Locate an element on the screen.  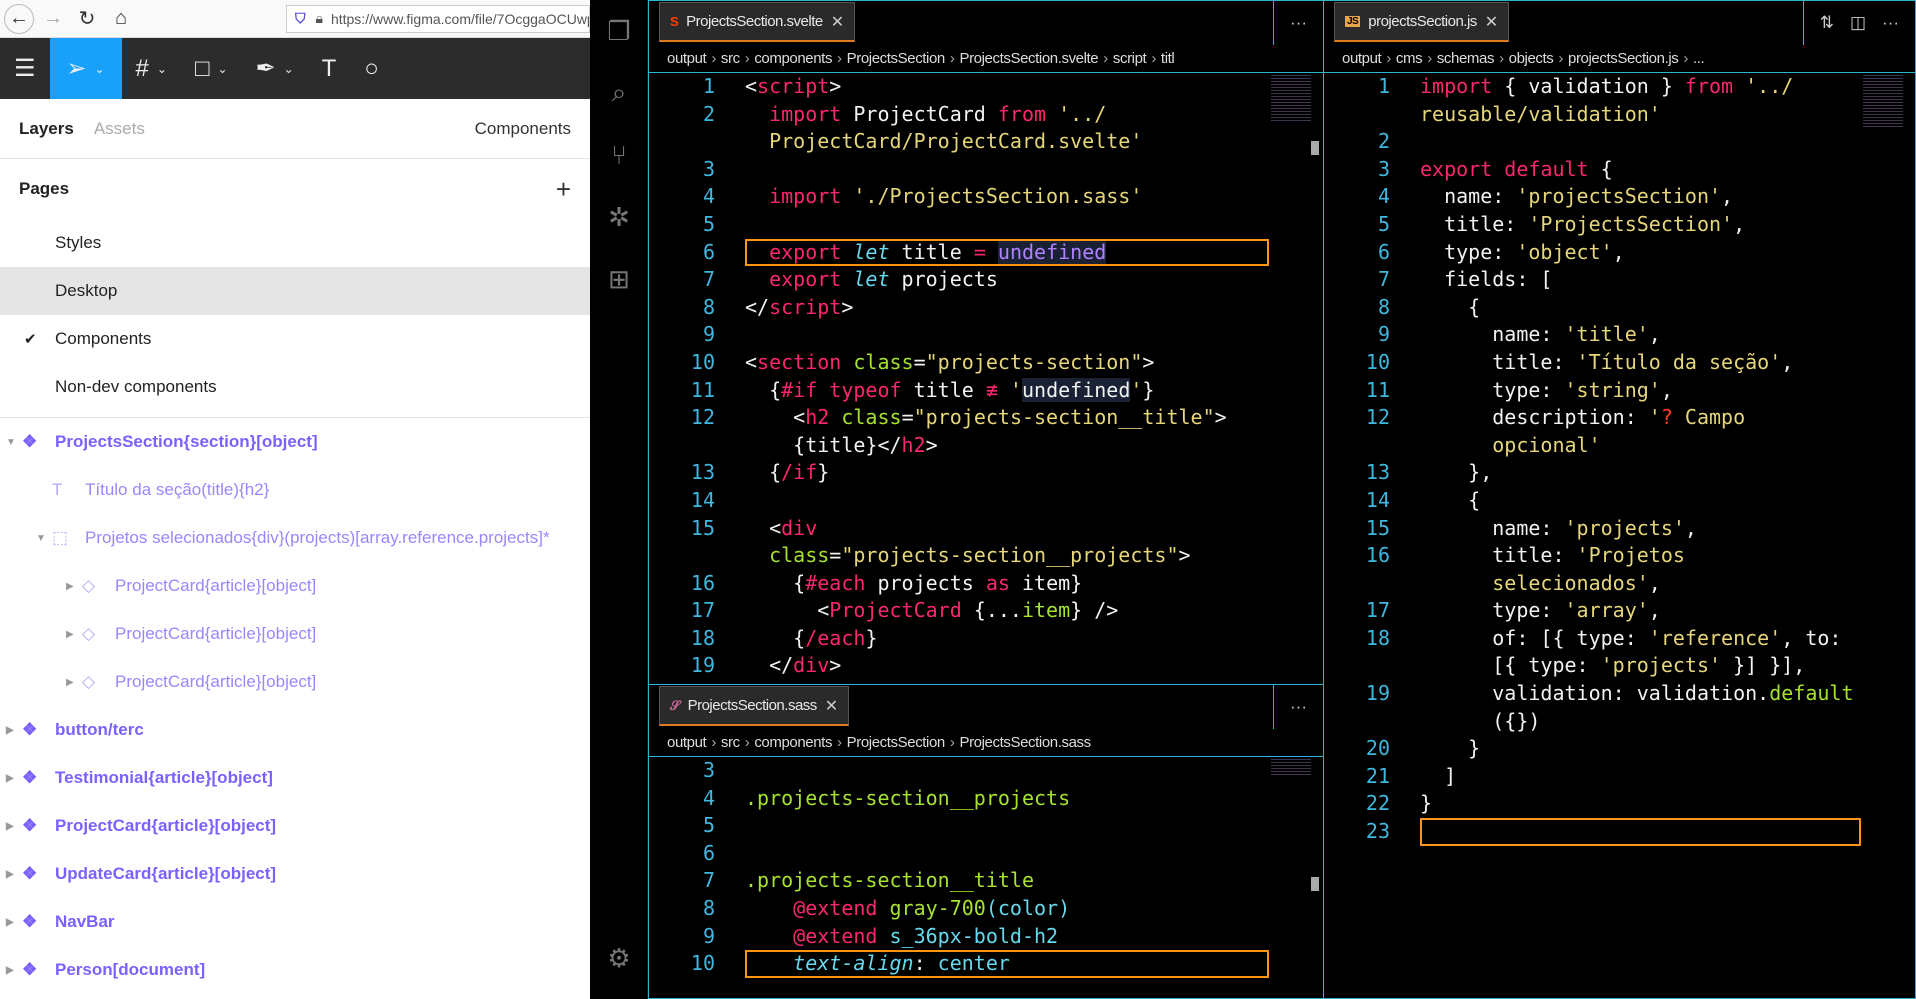
code-token: export is located at coordinates (805, 279).